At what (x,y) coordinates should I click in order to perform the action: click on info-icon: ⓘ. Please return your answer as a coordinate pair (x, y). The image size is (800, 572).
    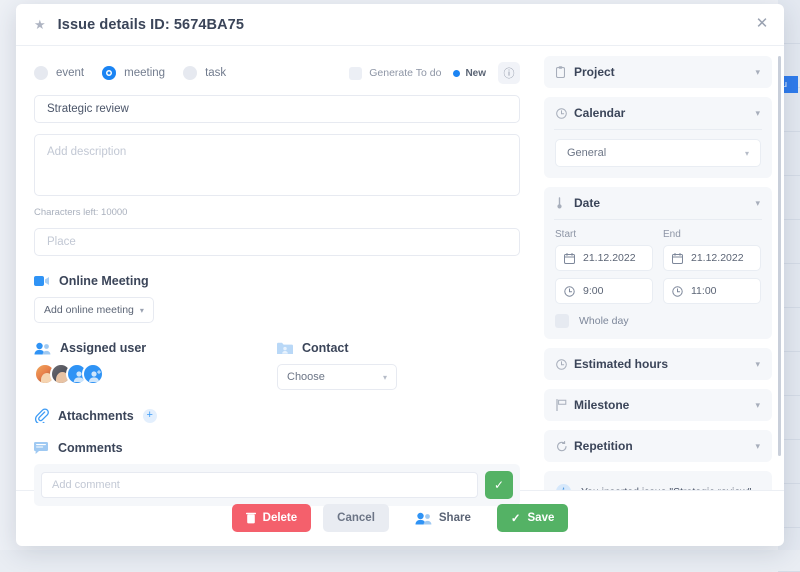
    Looking at the image, I should click on (509, 73).